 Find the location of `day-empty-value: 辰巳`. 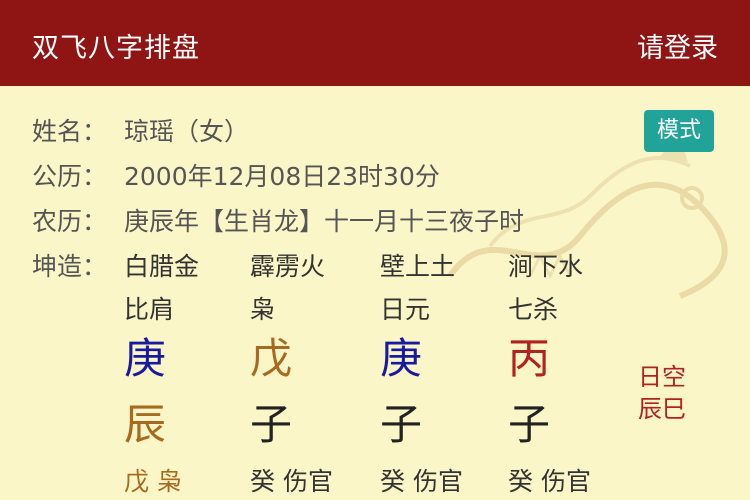

day-empty-value: 辰巳 is located at coordinates (662, 409).